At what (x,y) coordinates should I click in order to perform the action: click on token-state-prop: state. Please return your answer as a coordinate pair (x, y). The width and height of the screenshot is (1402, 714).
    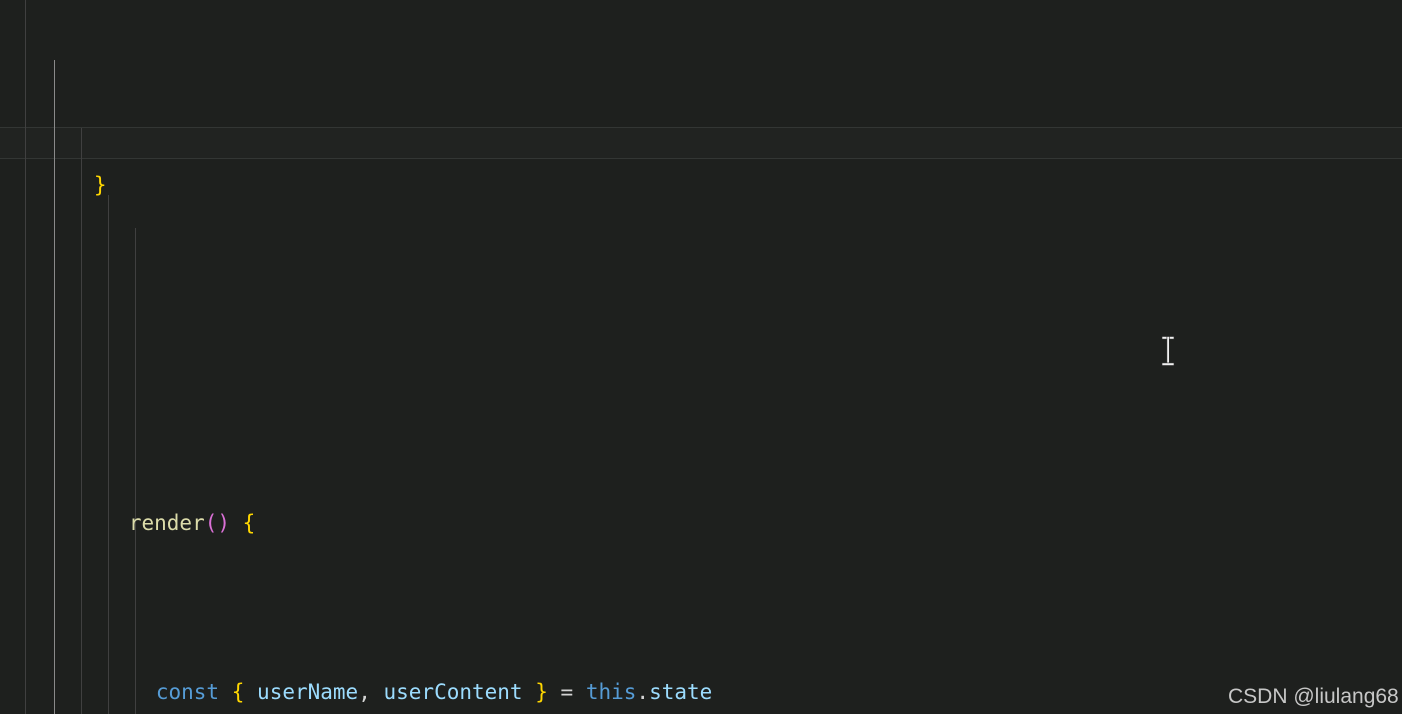
    Looking at the image, I should click on (681, 691).